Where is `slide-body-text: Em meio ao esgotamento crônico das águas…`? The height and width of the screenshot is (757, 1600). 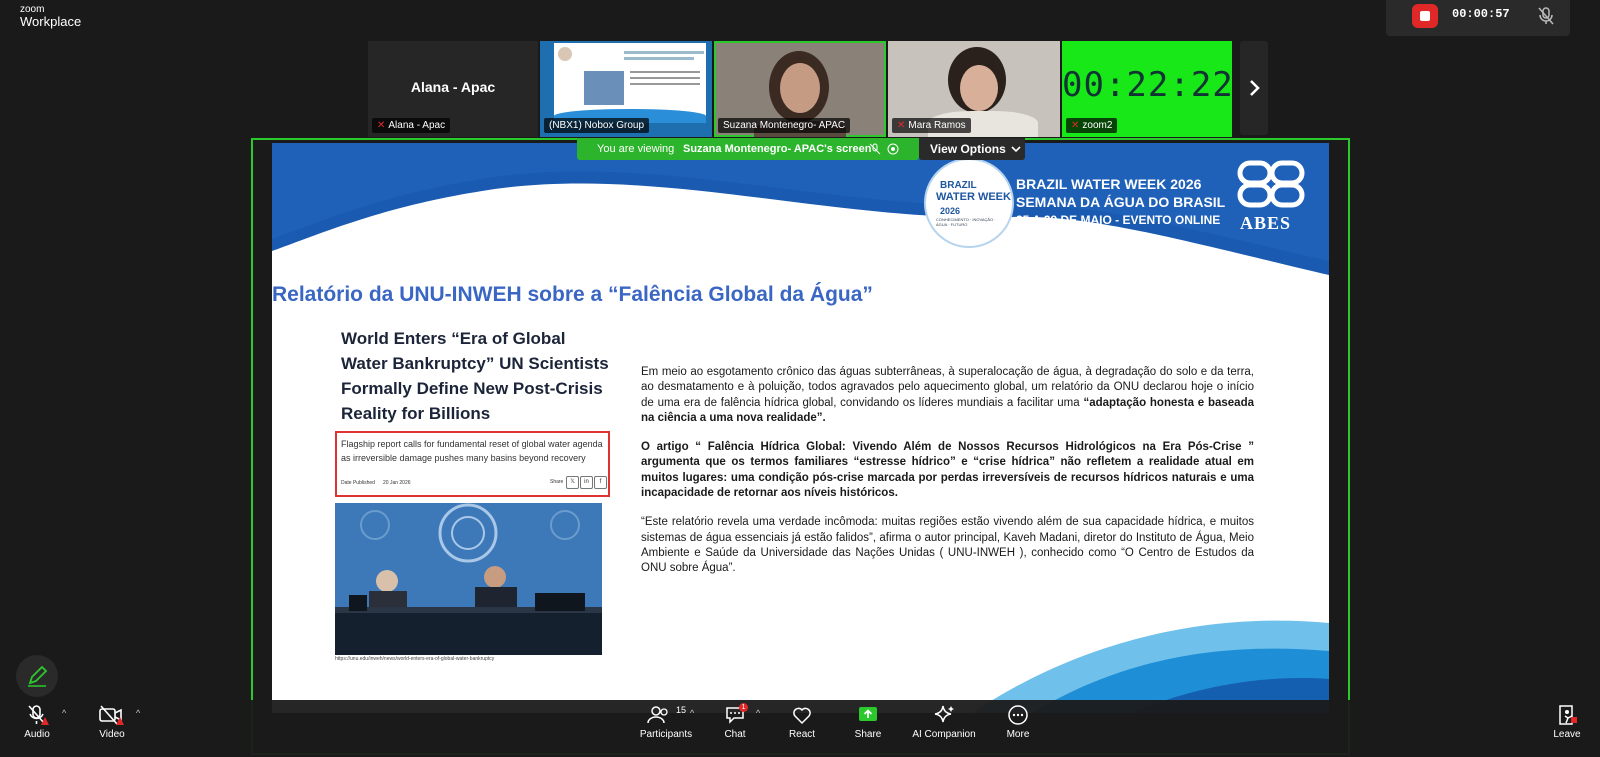 slide-body-text: Em meio ao esgotamento crônico das águas… is located at coordinates (947, 478).